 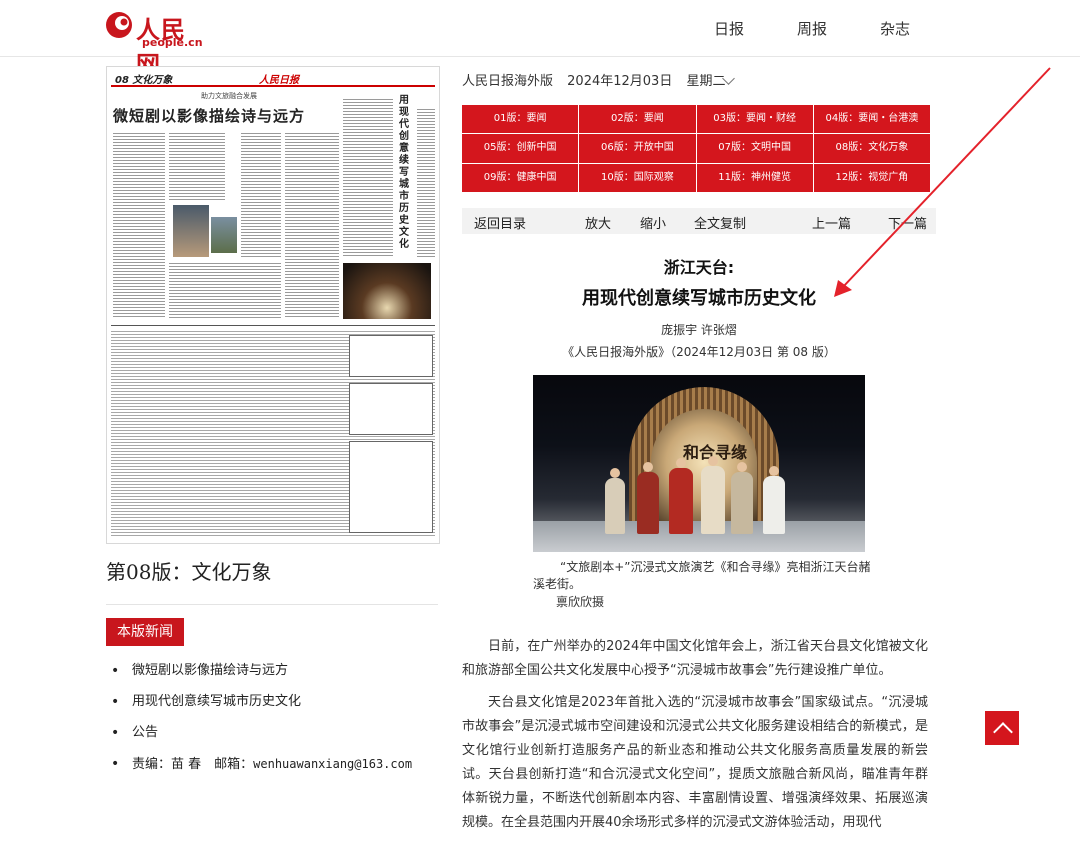 What do you see at coordinates (508, 81) in the screenshot?
I see `publication-name: 人民日报海外版` at bounding box center [508, 81].